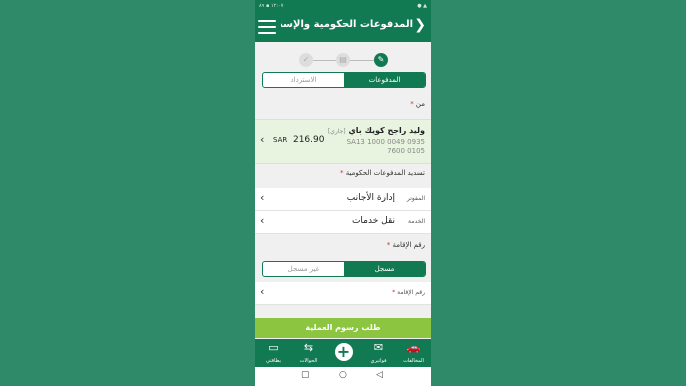  Describe the element at coordinates (308, 361) in the screenshot. I see `nav-label: الحوالات` at that location.